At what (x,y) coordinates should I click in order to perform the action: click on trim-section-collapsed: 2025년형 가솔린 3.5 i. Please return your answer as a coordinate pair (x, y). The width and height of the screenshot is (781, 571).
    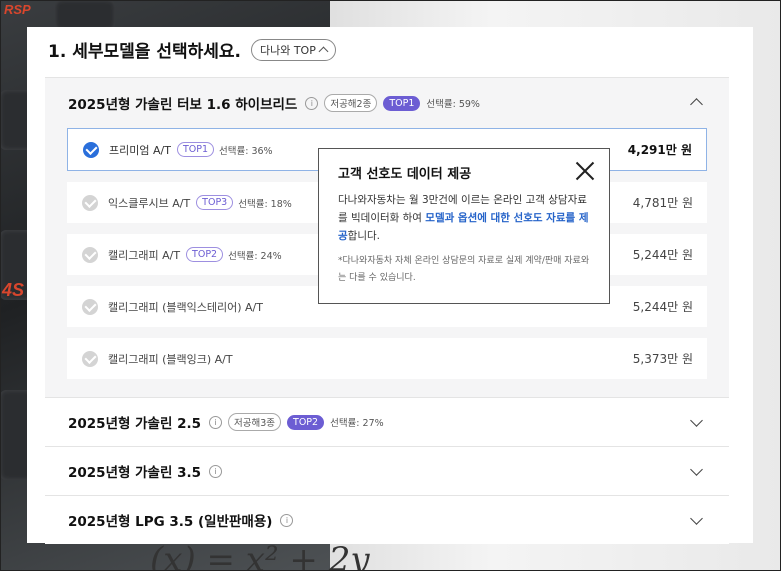
    Looking at the image, I should click on (387, 470).